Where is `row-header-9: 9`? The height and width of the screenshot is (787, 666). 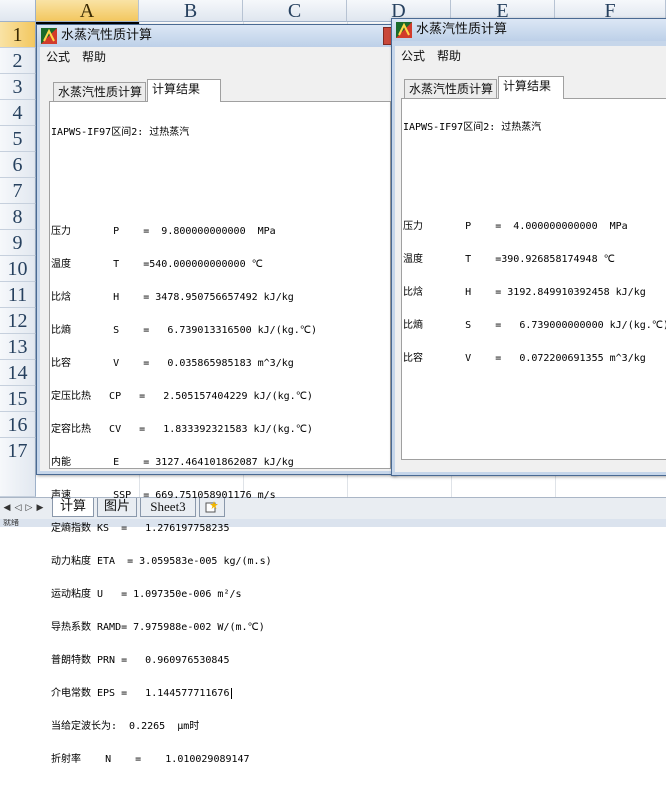 row-header-9: 9 is located at coordinates (18, 243).